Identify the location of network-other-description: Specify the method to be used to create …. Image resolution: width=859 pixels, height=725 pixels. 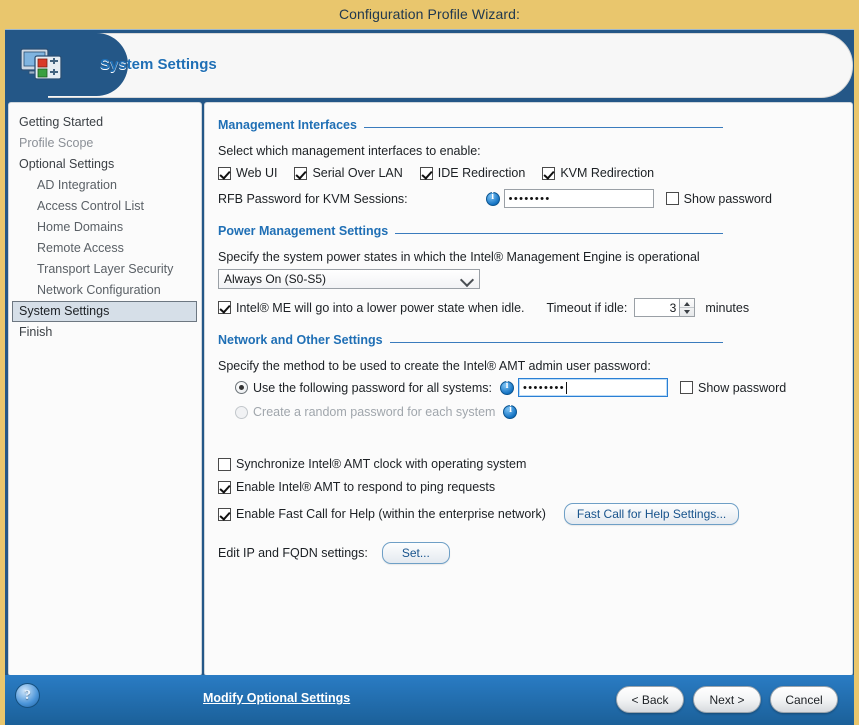
(434, 366).